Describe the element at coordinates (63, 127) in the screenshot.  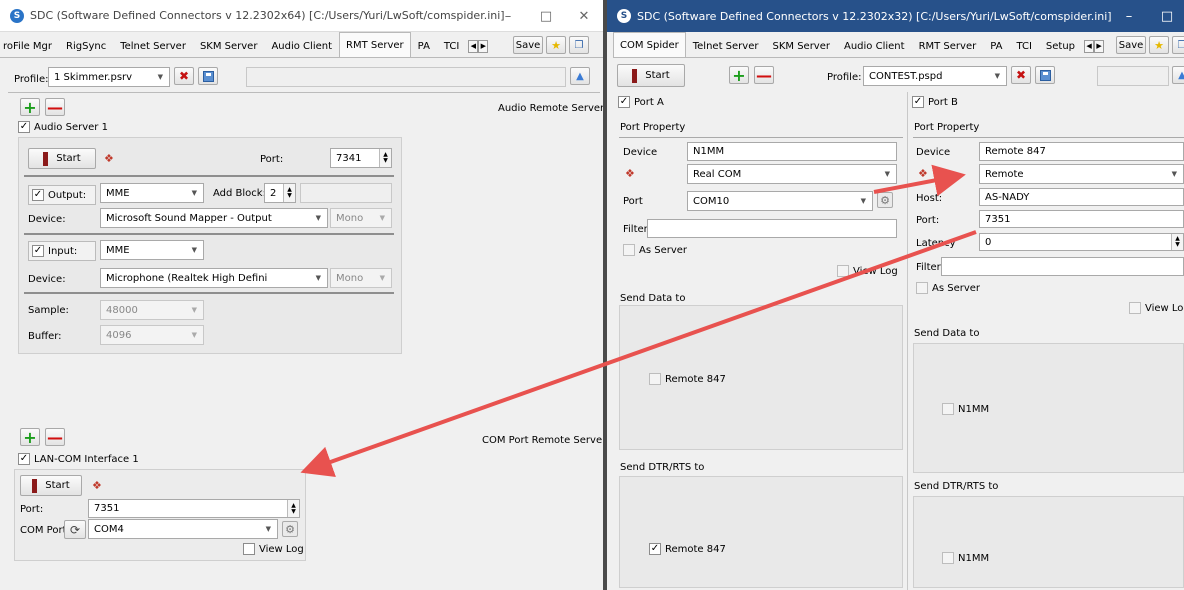
I see `audio-server-checkbox: ✓ Audio Server 1` at that location.